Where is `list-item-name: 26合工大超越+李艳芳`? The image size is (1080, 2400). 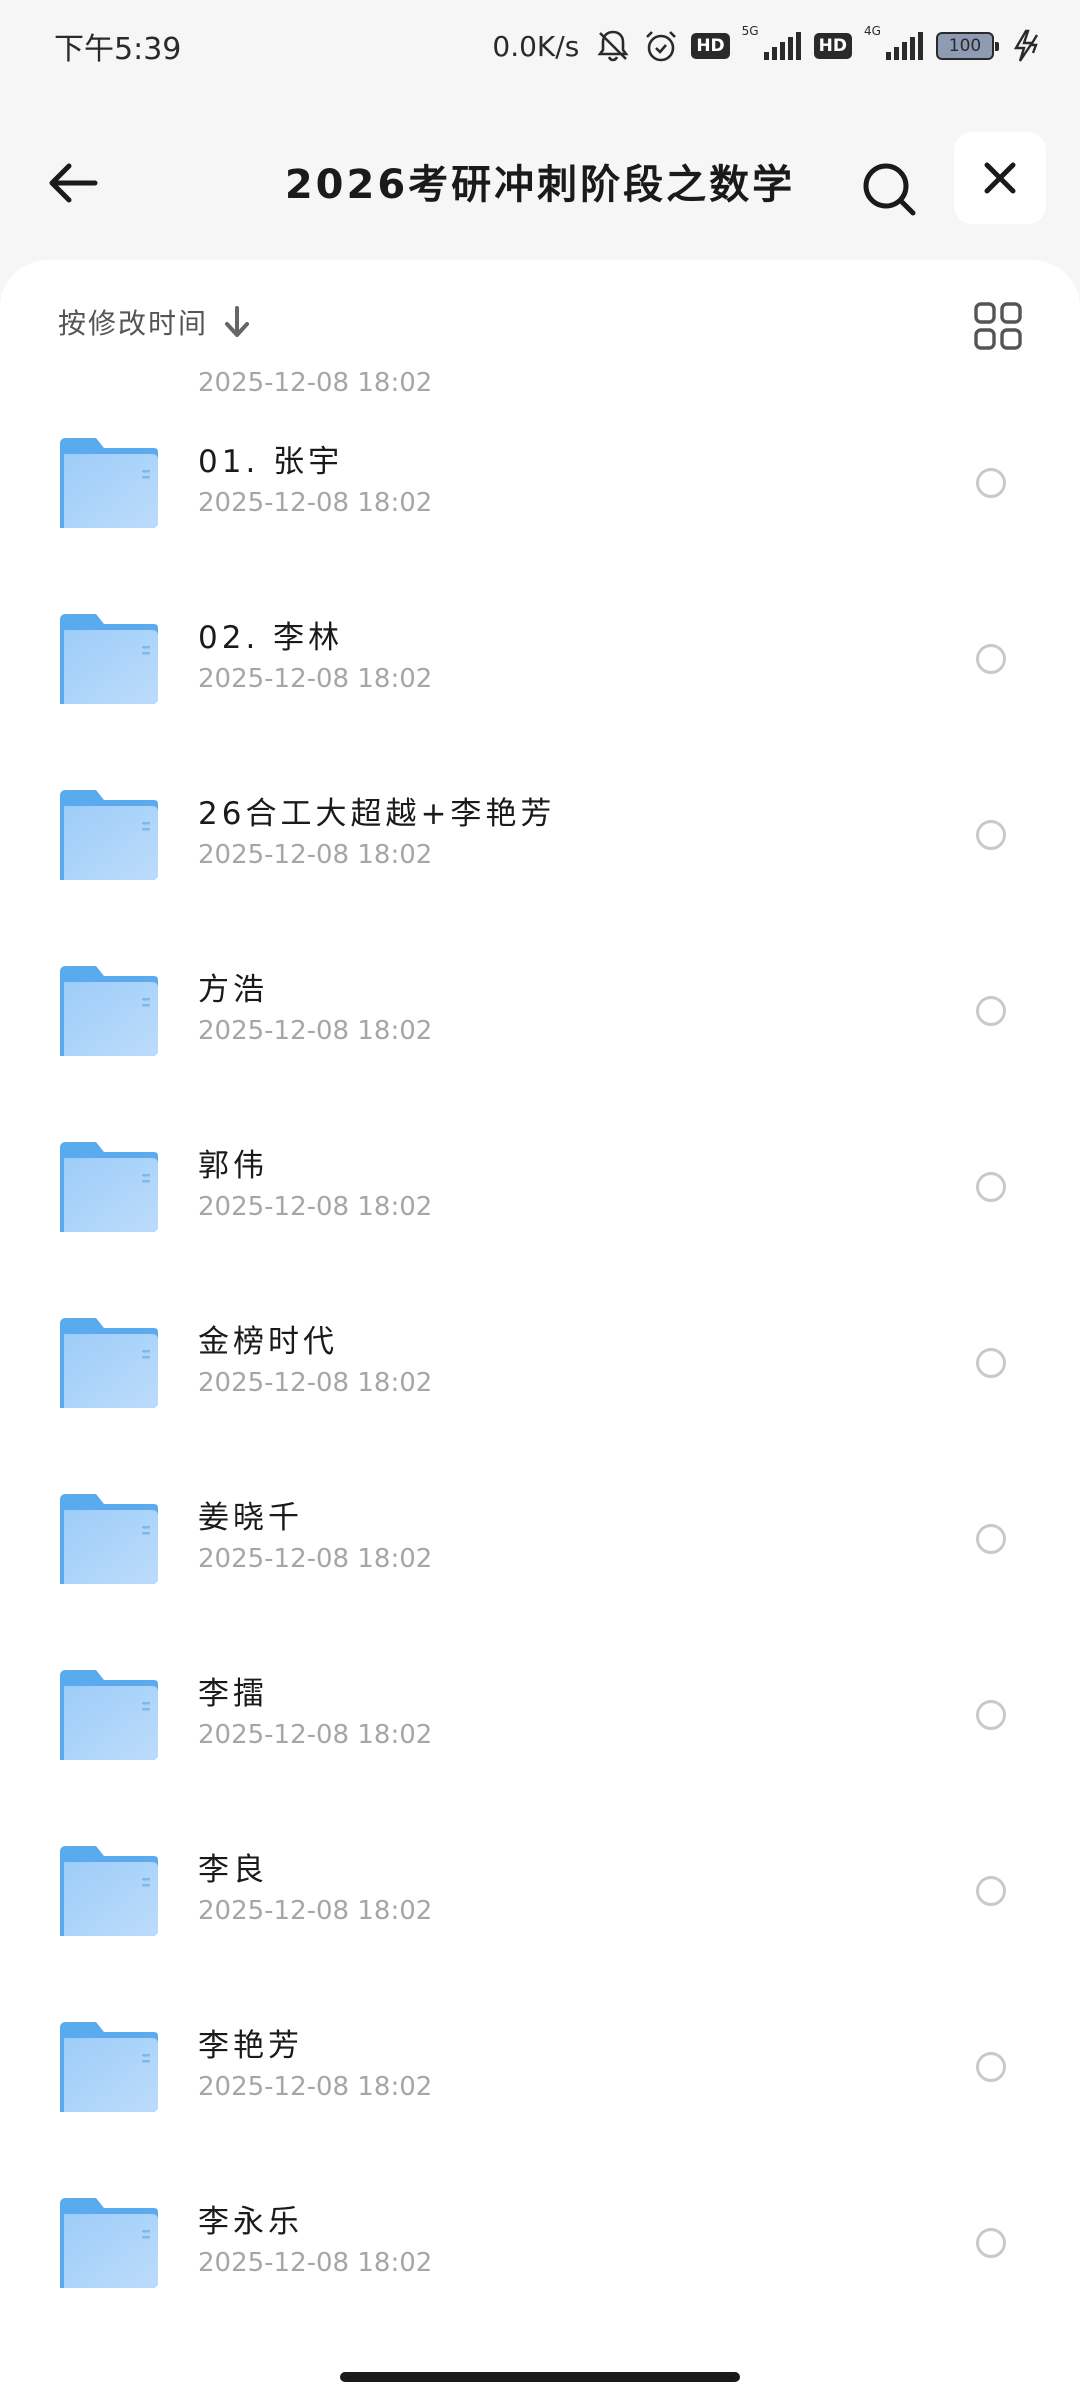
list-item-name: 26合工大超越+李艳芳 is located at coordinates (377, 814).